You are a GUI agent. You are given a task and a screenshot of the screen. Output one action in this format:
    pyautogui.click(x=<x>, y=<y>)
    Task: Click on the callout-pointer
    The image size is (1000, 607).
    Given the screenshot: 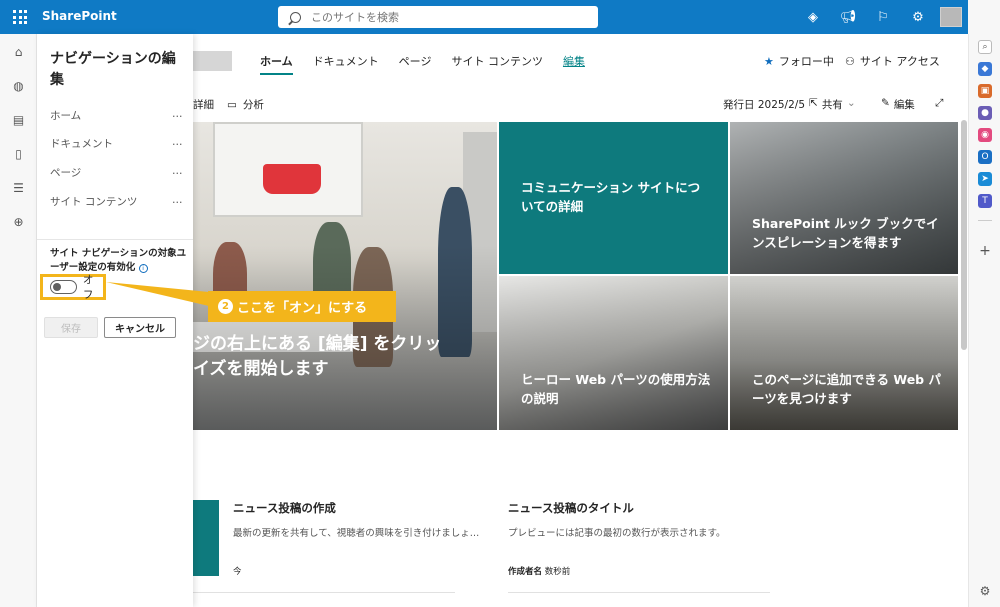 What is the action you would take?
    pyautogui.click(x=157, y=294)
    